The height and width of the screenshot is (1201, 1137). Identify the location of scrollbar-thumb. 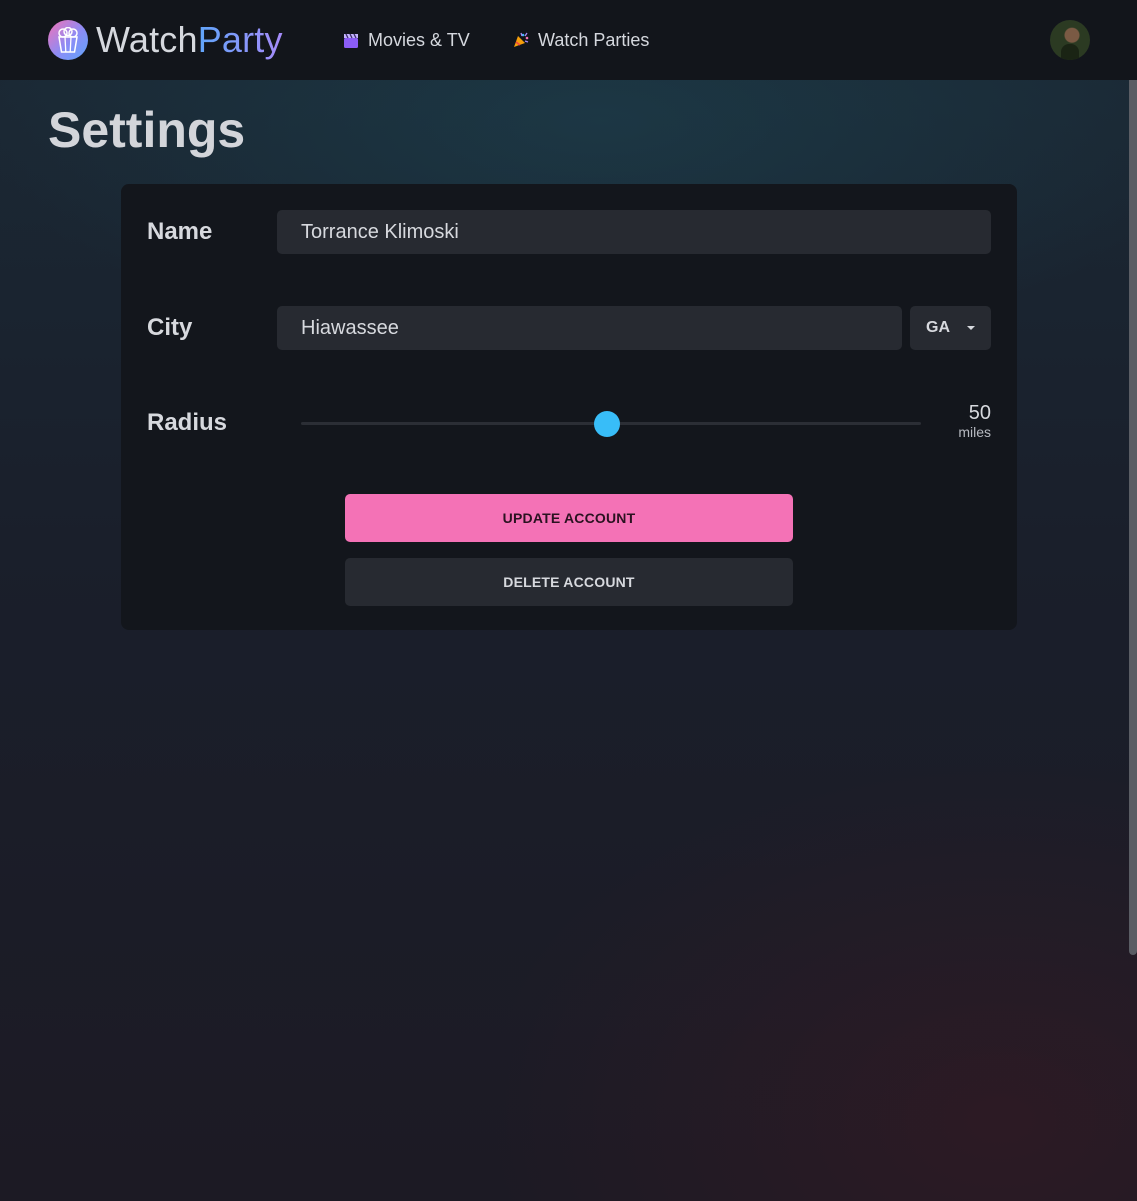
(1133, 477).